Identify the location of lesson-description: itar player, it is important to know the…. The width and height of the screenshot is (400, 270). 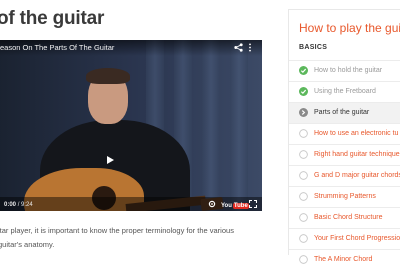
(136, 238).